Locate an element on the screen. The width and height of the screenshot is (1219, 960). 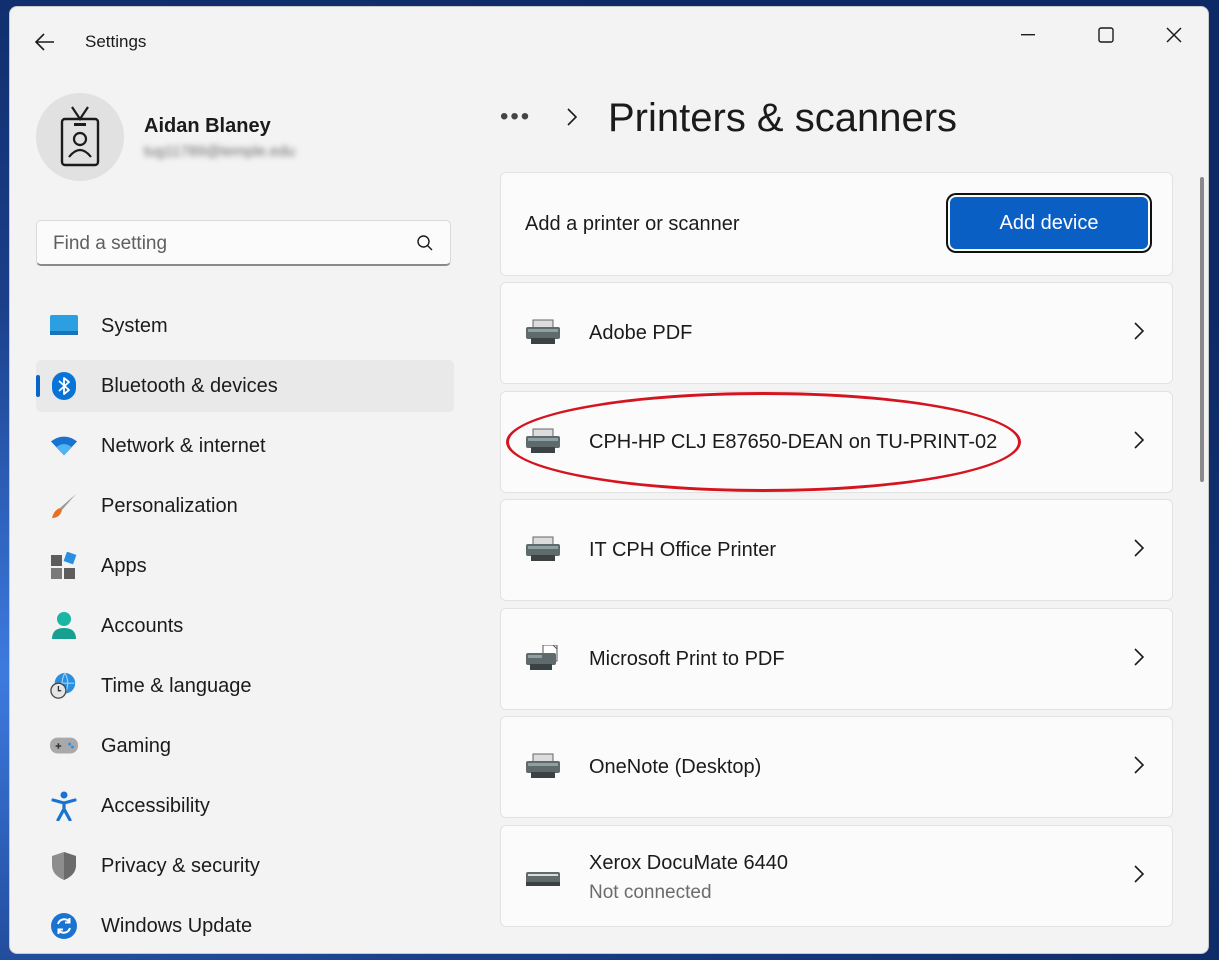
close-icon is located at coordinates (1174, 35).